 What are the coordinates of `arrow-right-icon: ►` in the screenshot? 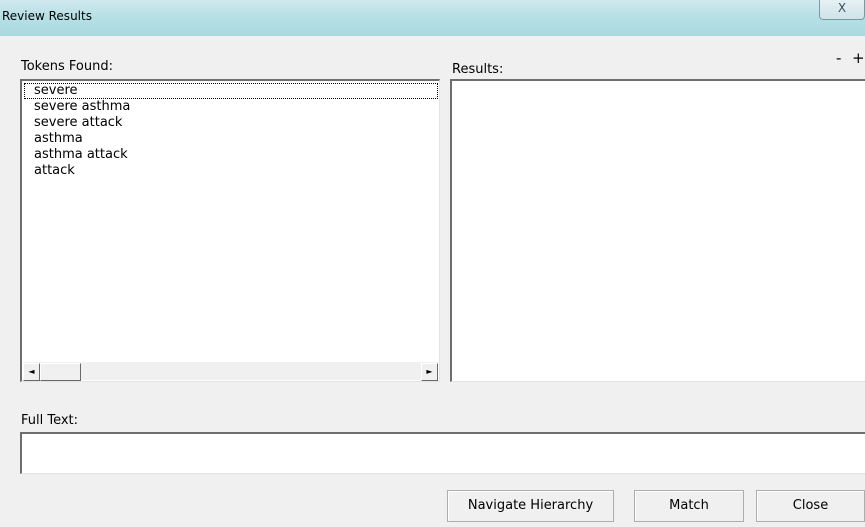 It's located at (429, 371).